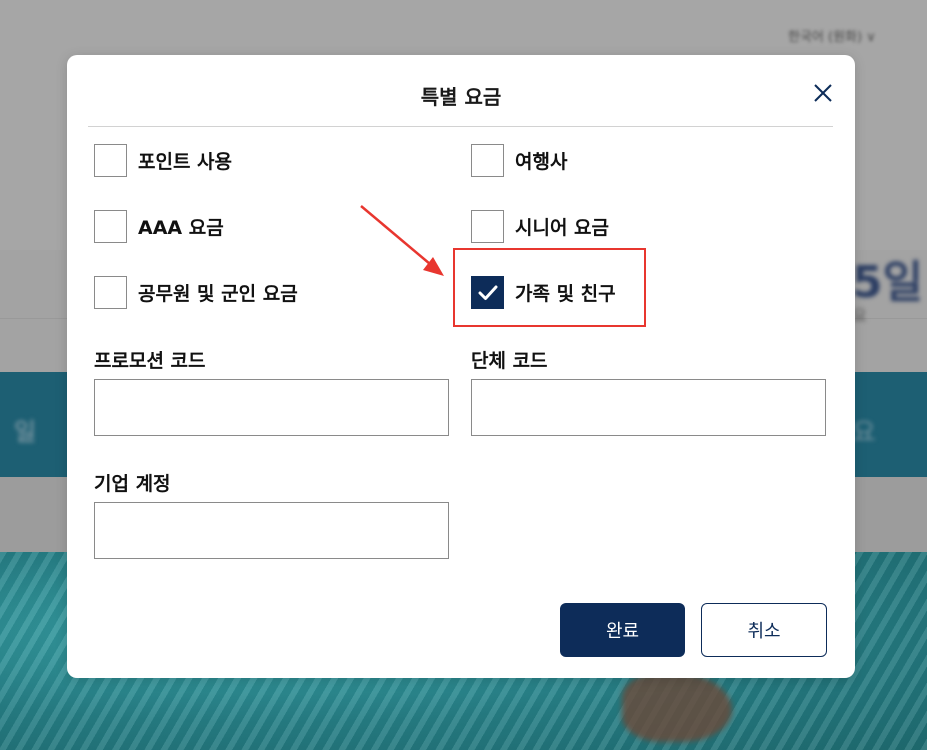 Image resolution: width=927 pixels, height=750 pixels. Describe the element at coordinates (864, 433) in the screenshot. I see `background-banner-right: 요` at that location.